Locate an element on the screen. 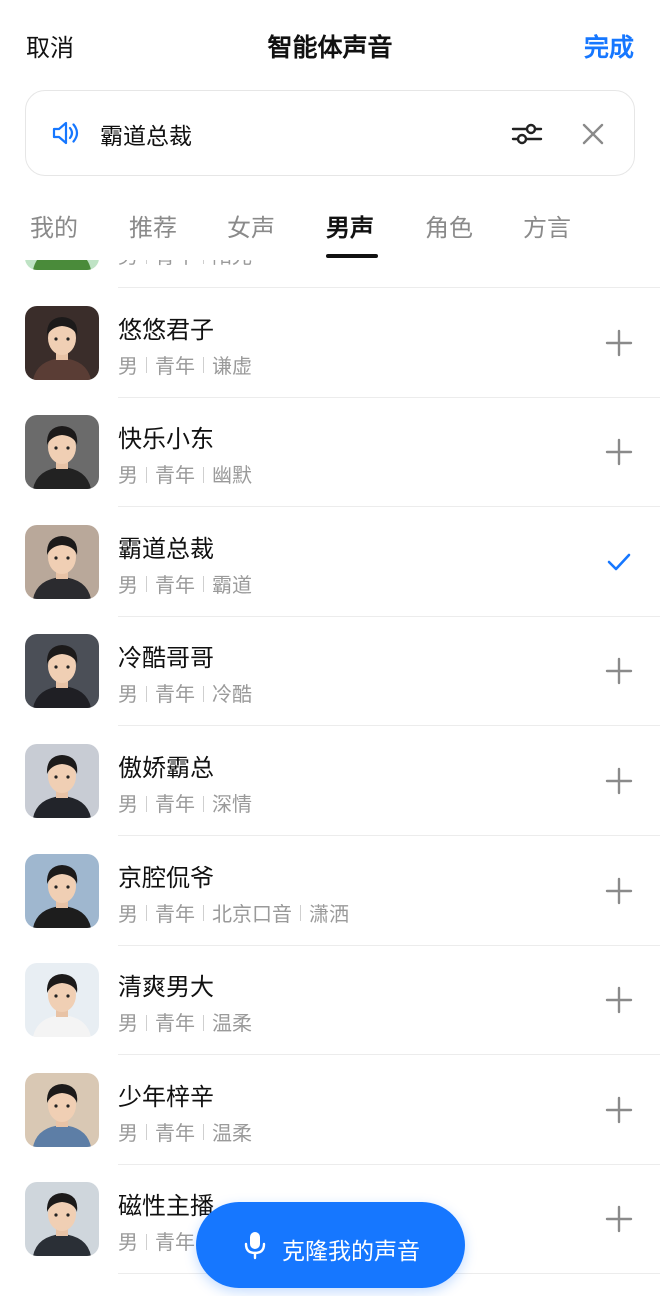 This screenshot has height=1296, width=660. voice-row: 清爽男大男青年 温柔 is located at coordinates (330, 1000).